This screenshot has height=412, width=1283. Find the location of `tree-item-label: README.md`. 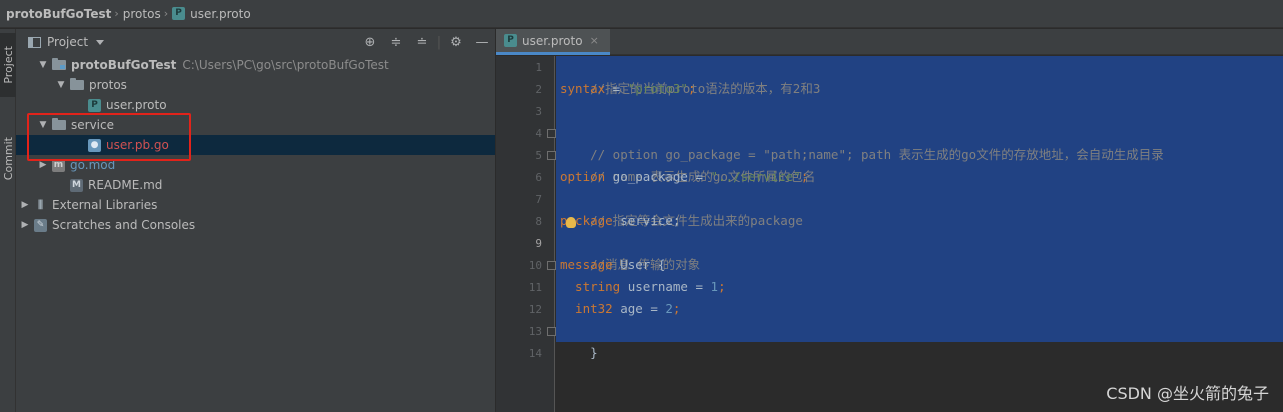

tree-item-label: README.md is located at coordinates (125, 185).